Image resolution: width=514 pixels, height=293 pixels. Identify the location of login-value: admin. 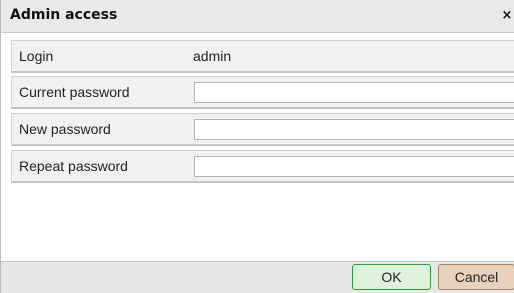
(212, 56).